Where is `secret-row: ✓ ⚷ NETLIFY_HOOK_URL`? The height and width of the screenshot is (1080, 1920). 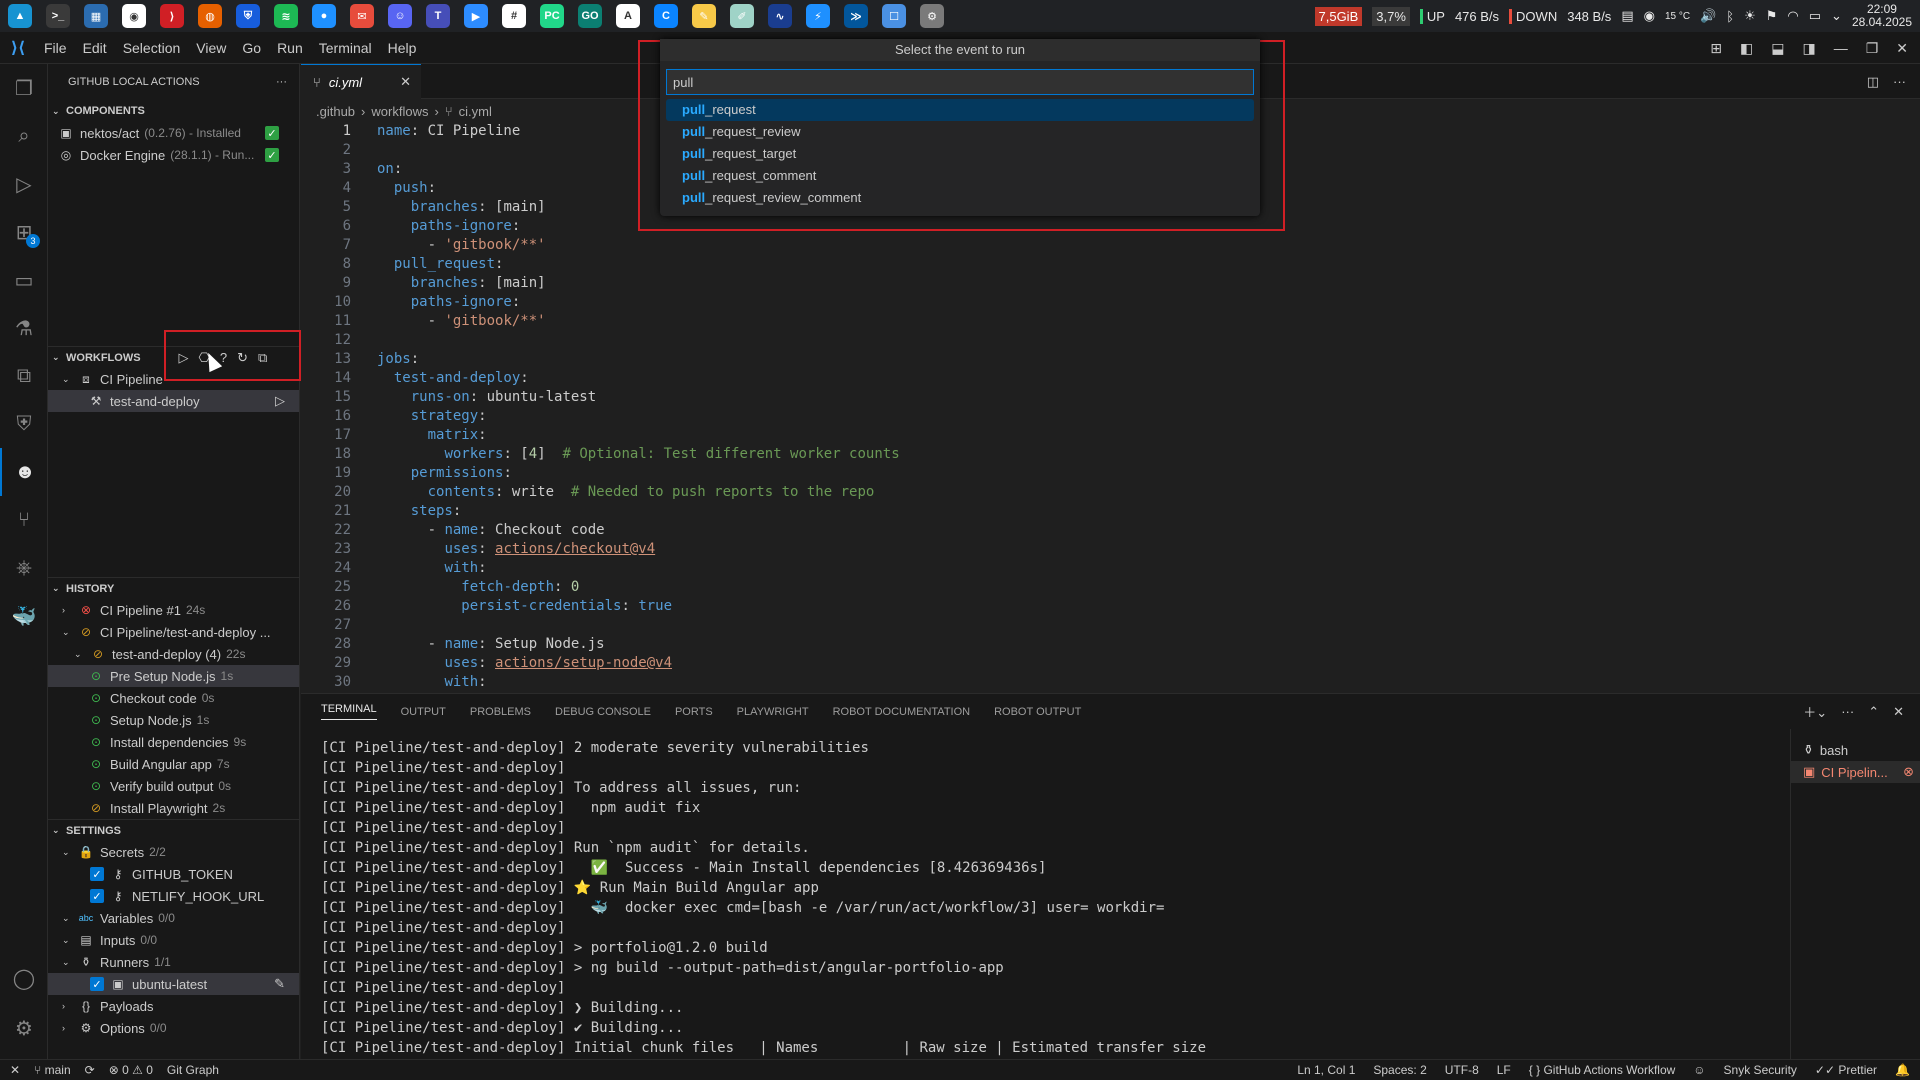
secret-row: ✓ ⚷ NETLIFY_HOOK_URL is located at coordinates (173, 896).